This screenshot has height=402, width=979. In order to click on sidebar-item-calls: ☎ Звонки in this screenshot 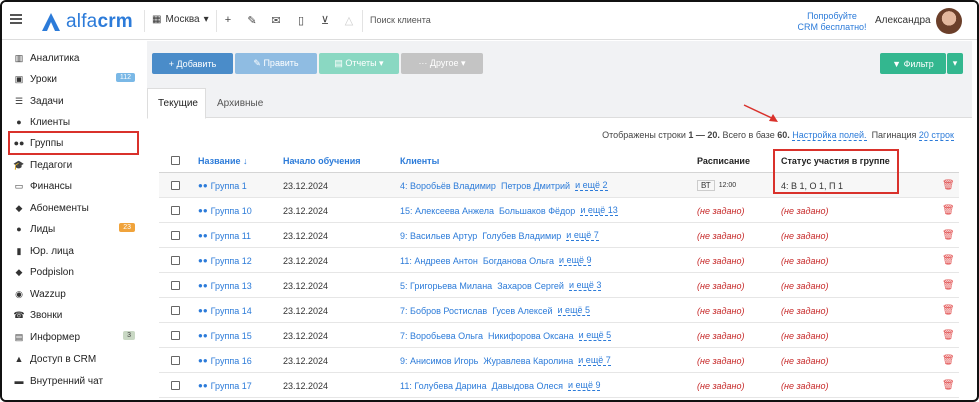, I will do `click(74, 315)`.